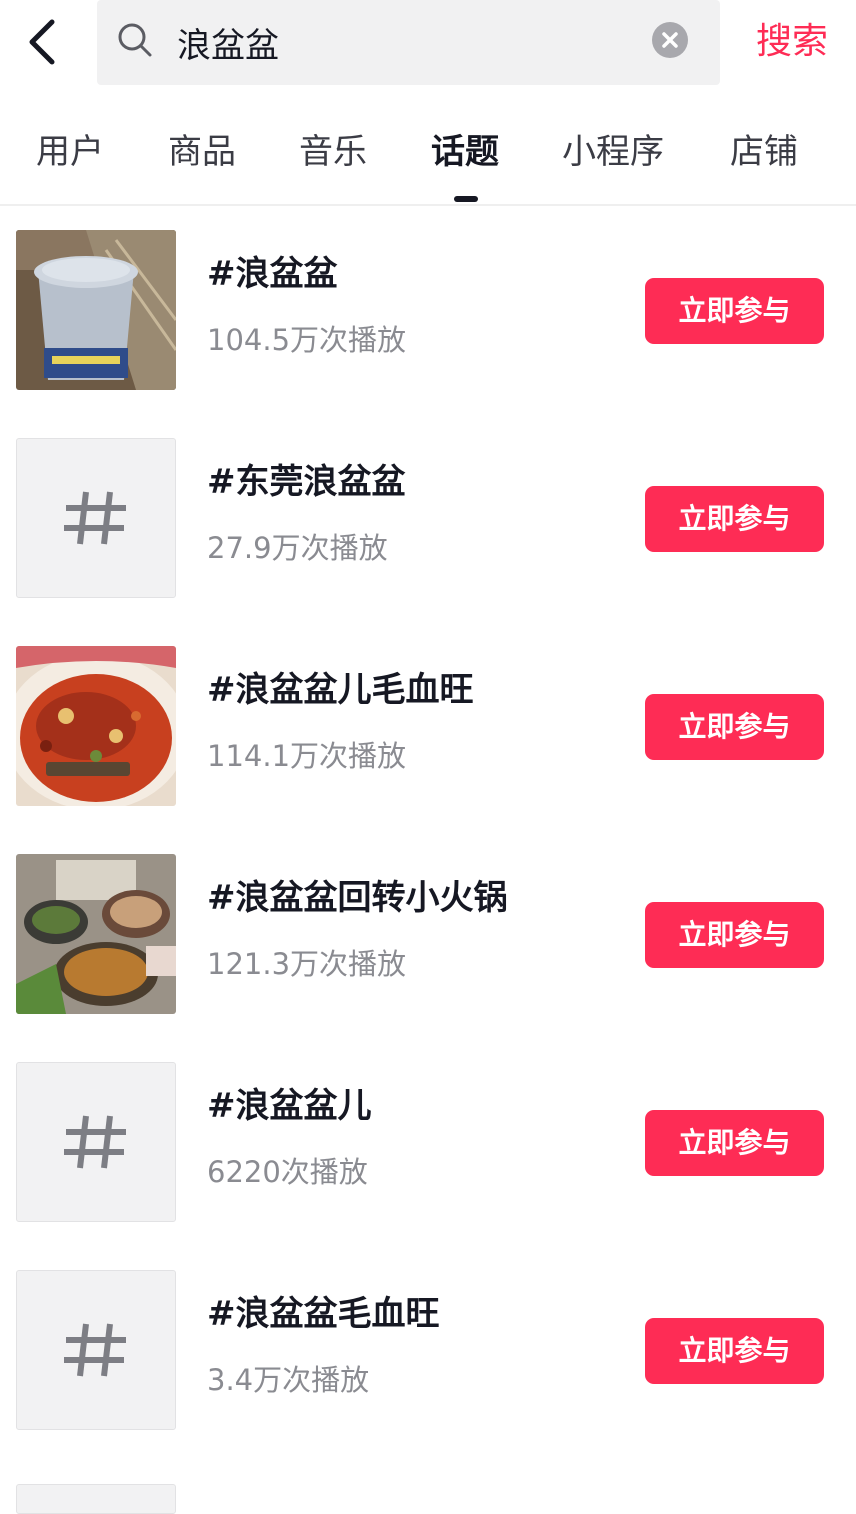  I want to click on topic-play-count: 104.5万次播放, so click(307, 340).